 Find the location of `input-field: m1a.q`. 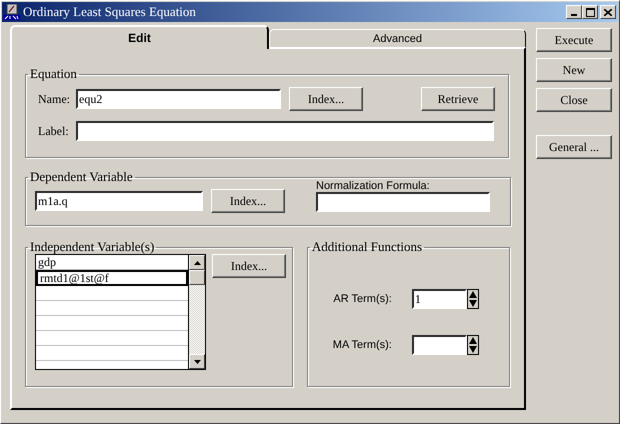

input-field: m1a.q is located at coordinates (119, 201).